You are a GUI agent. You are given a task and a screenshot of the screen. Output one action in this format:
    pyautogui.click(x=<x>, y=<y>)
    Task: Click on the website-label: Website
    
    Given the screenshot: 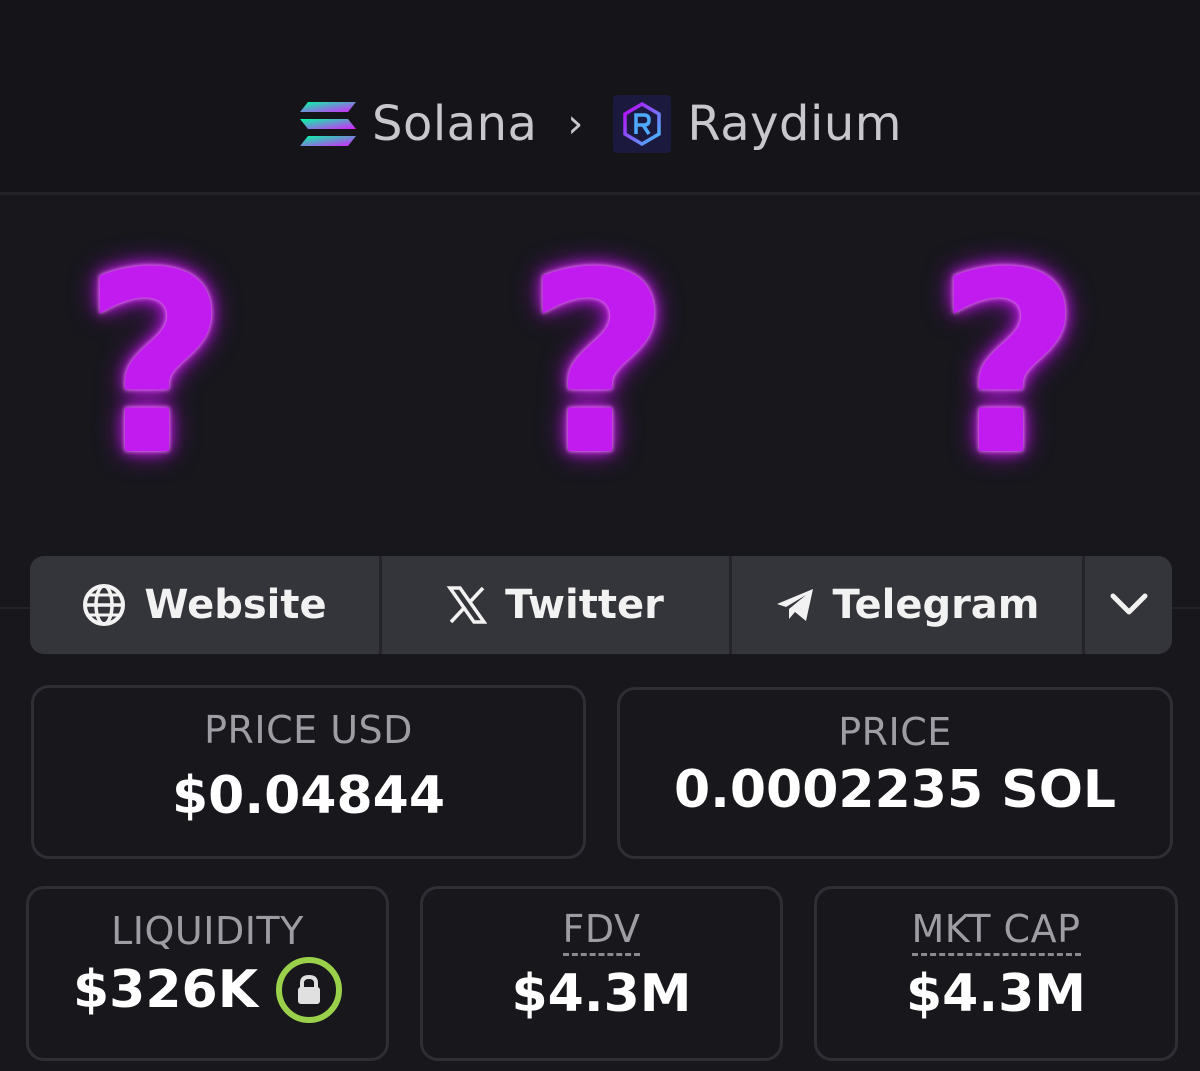 What is the action you would take?
    pyautogui.click(x=235, y=605)
    